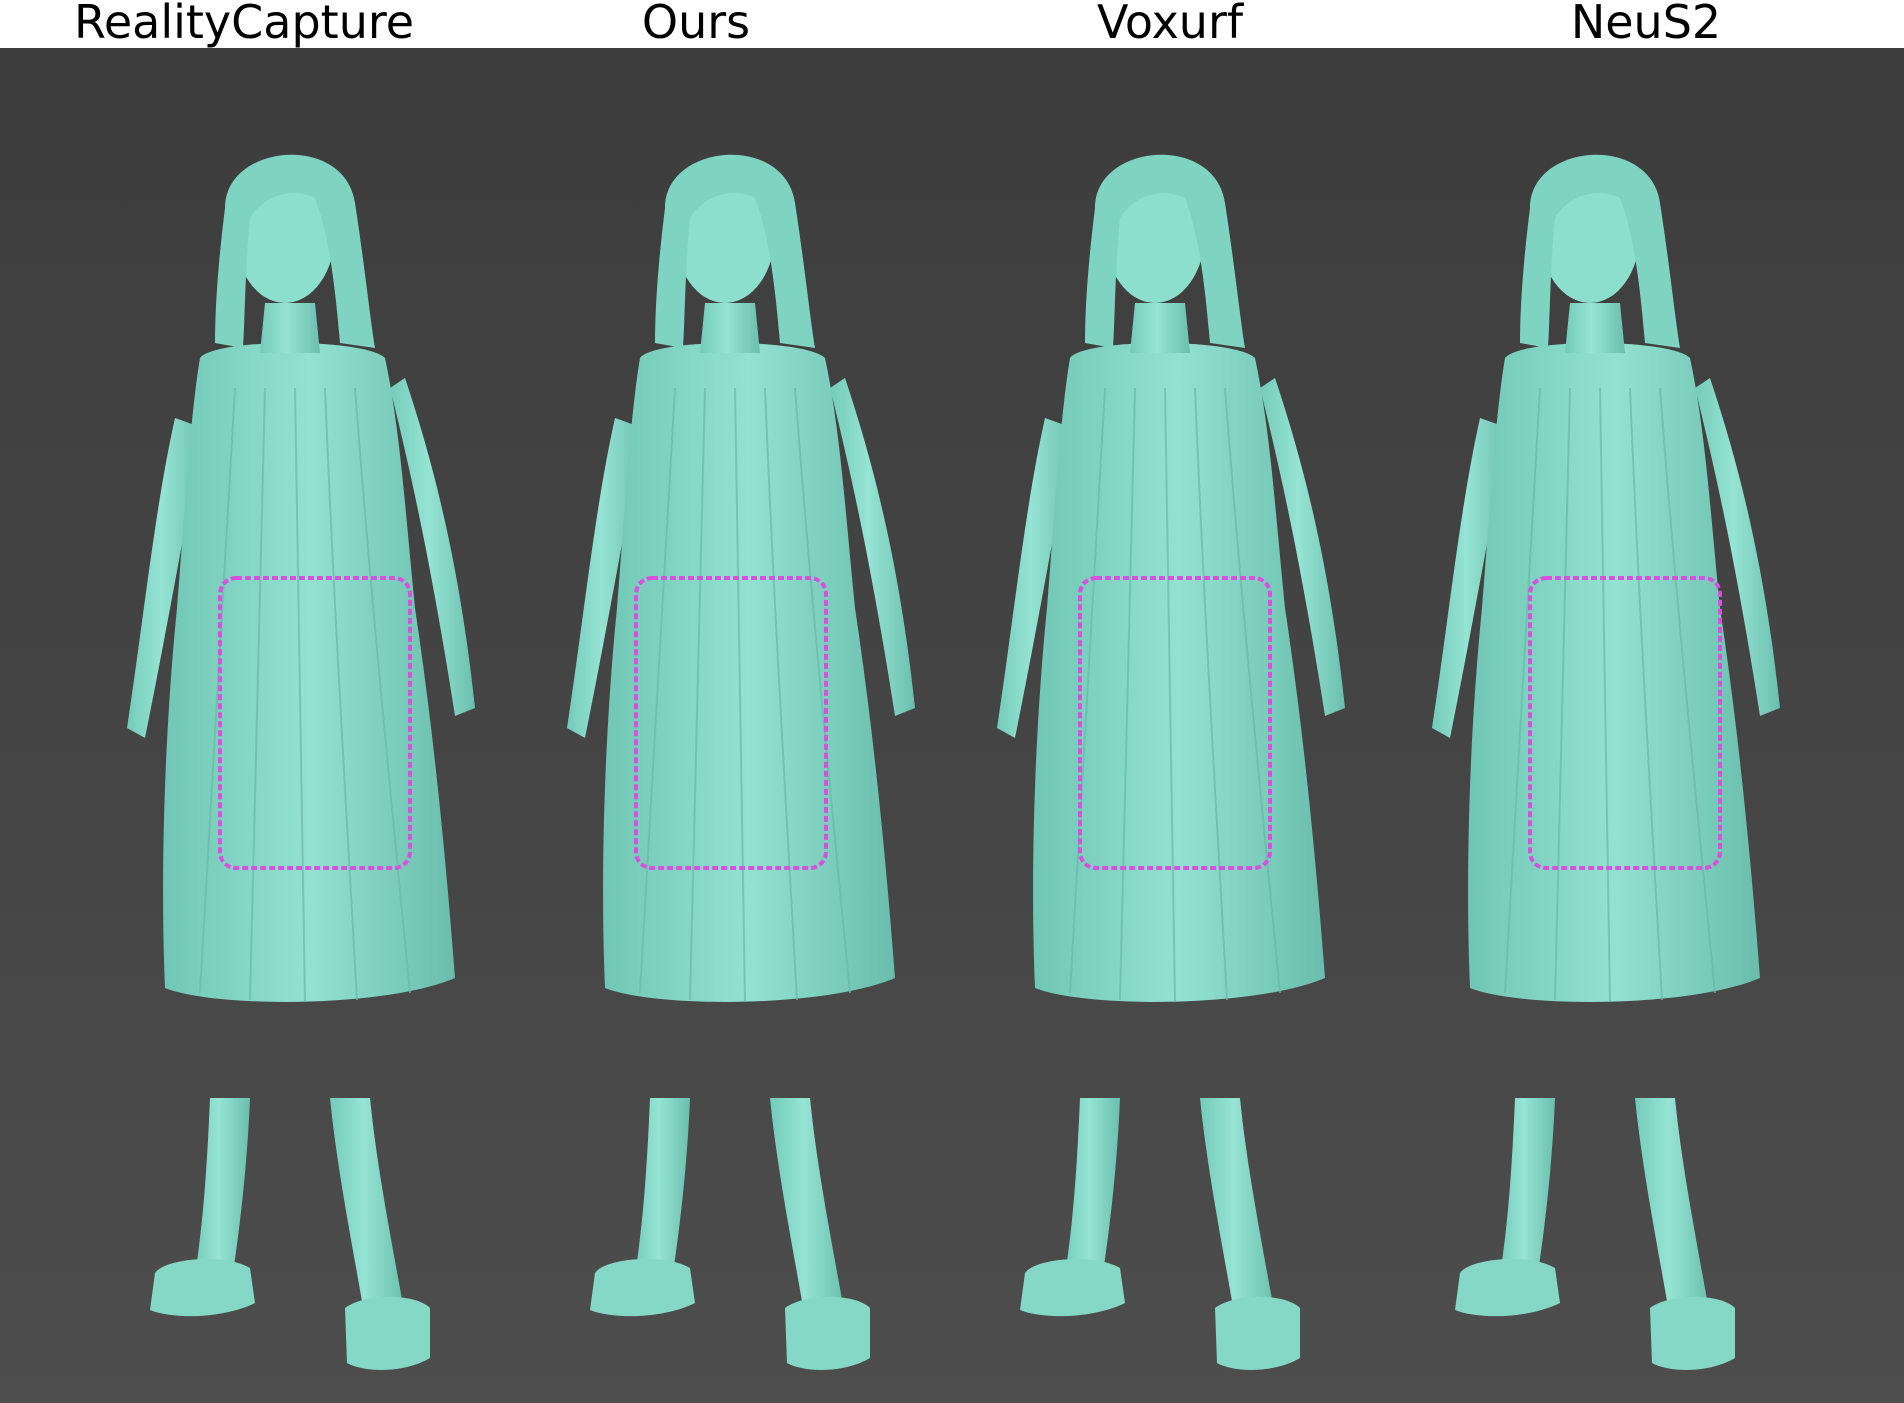  I want to click on column-title-neus2: NeuS2, so click(1646, 24).